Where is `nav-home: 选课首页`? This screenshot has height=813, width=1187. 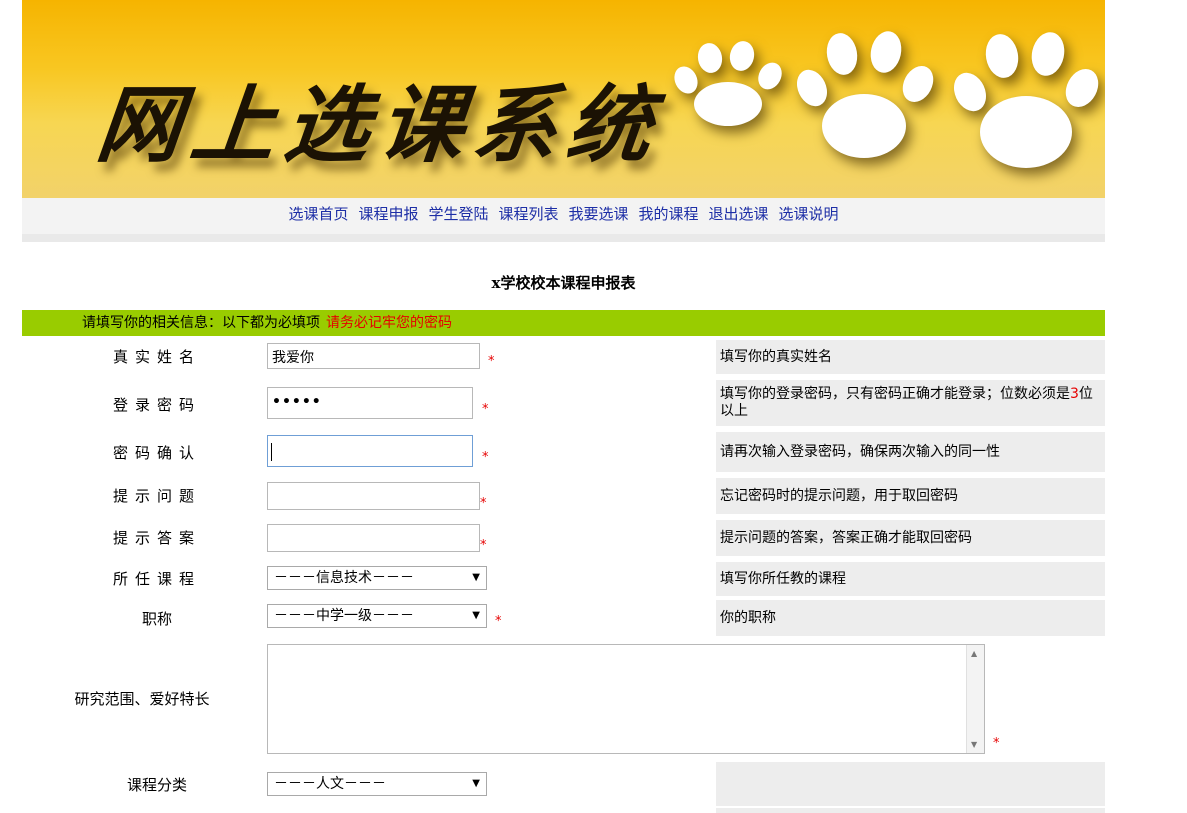
nav-home: 选课首页 is located at coordinates (318, 214).